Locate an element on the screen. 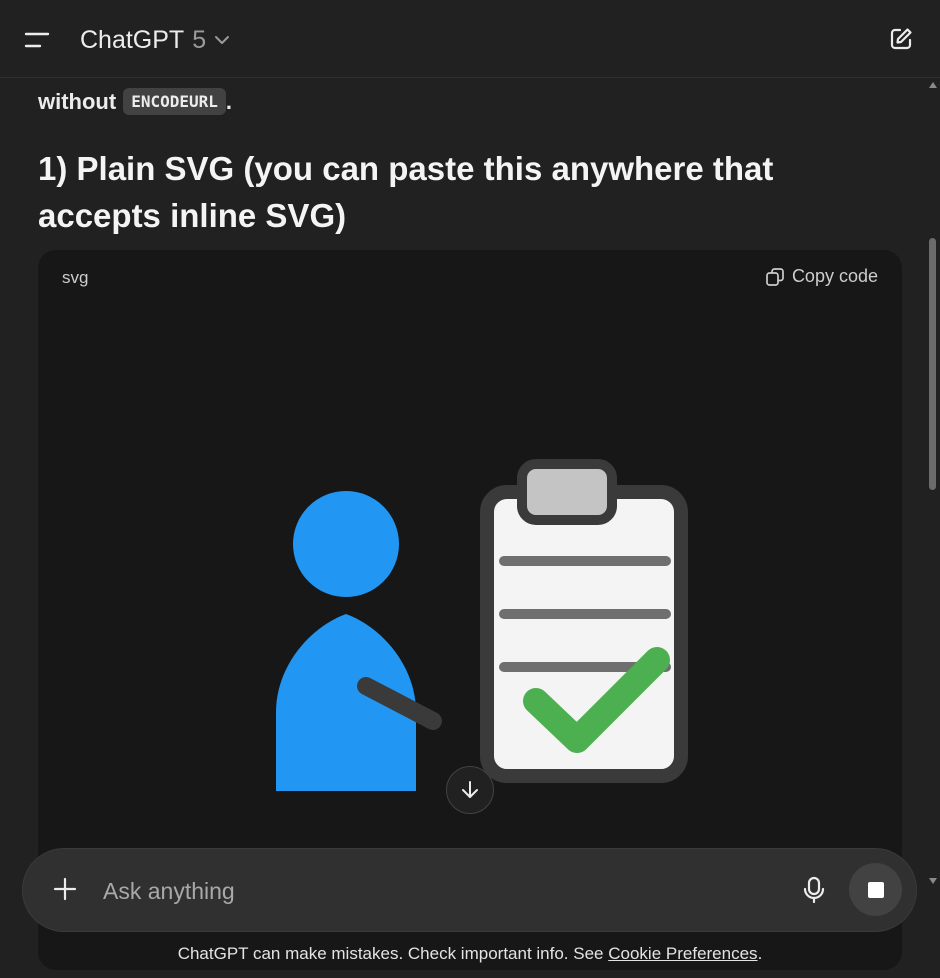  scroll-to-bottom-button is located at coordinates (470, 790).